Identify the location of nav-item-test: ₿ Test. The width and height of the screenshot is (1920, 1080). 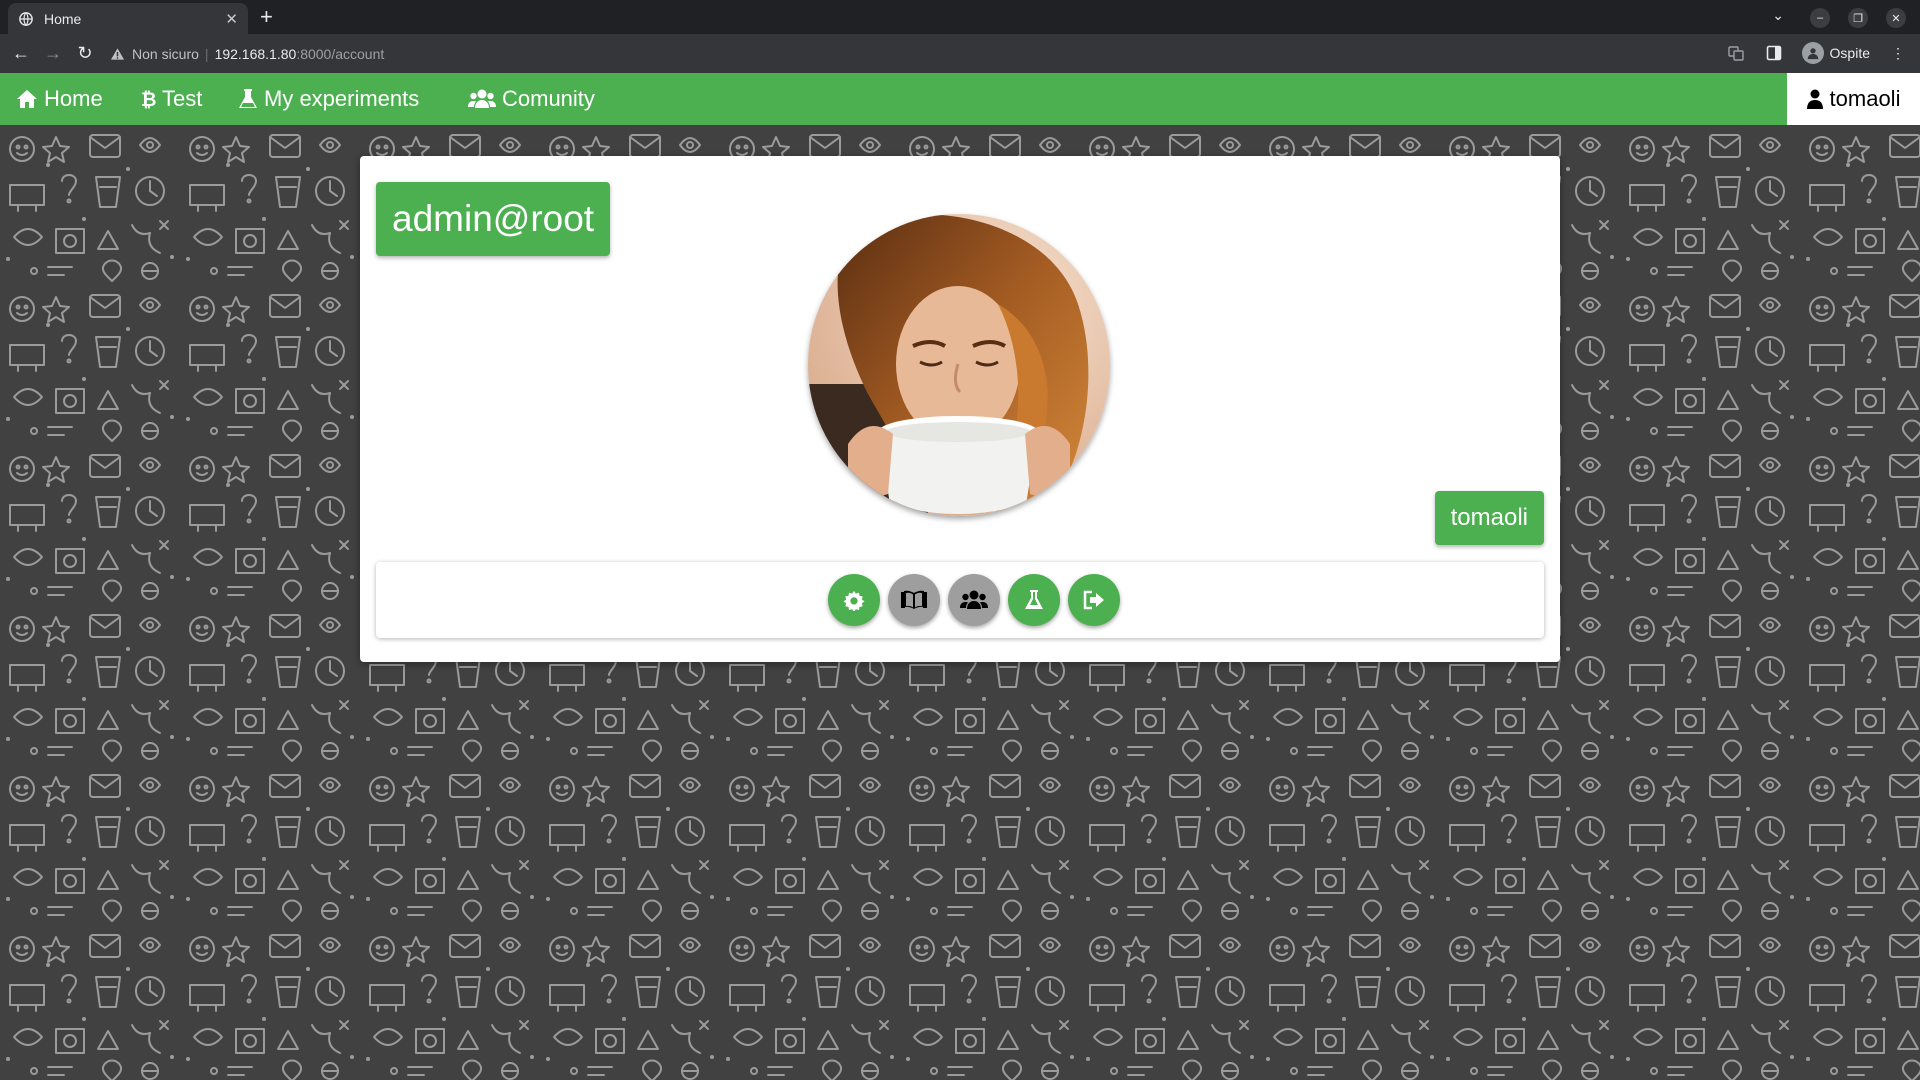
(171, 99).